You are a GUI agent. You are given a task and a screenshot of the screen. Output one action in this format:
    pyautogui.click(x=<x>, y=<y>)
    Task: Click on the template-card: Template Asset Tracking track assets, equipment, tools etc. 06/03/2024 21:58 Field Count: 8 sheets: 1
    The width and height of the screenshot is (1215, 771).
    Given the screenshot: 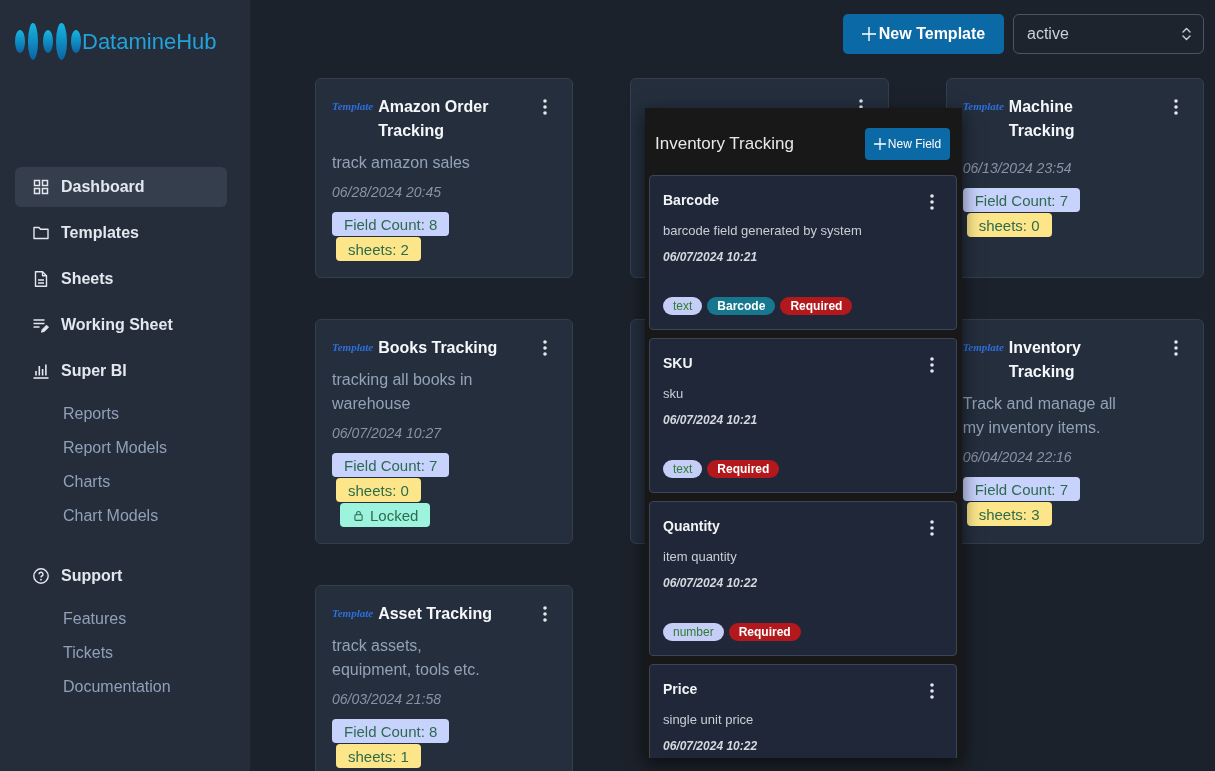 What is the action you would take?
    pyautogui.click(x=444, y=678)
    